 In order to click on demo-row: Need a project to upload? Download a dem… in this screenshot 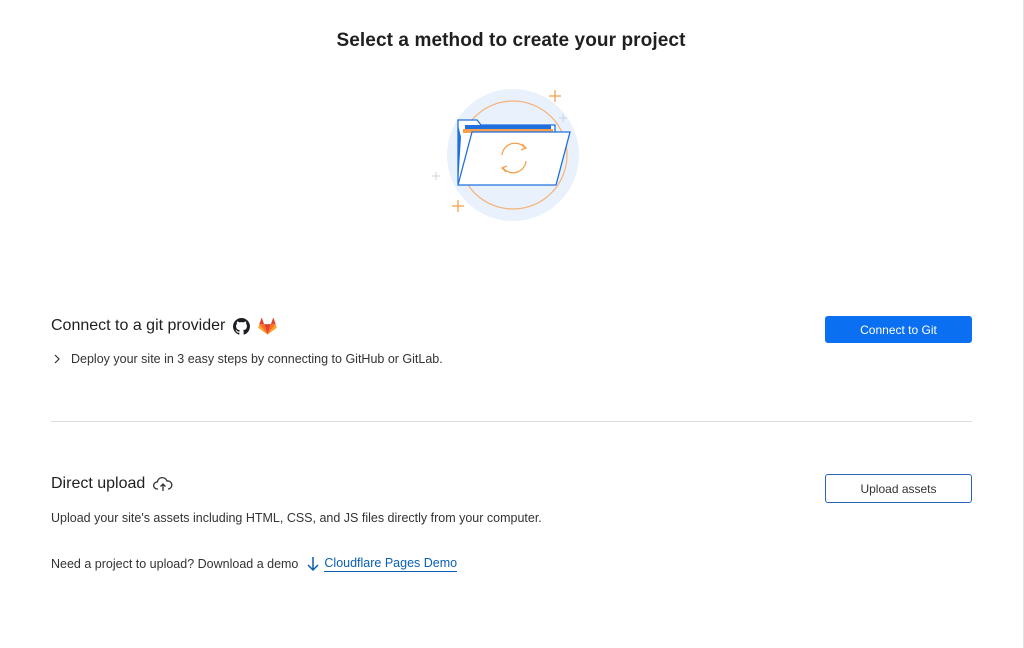, I will do `click(254, 564)`.